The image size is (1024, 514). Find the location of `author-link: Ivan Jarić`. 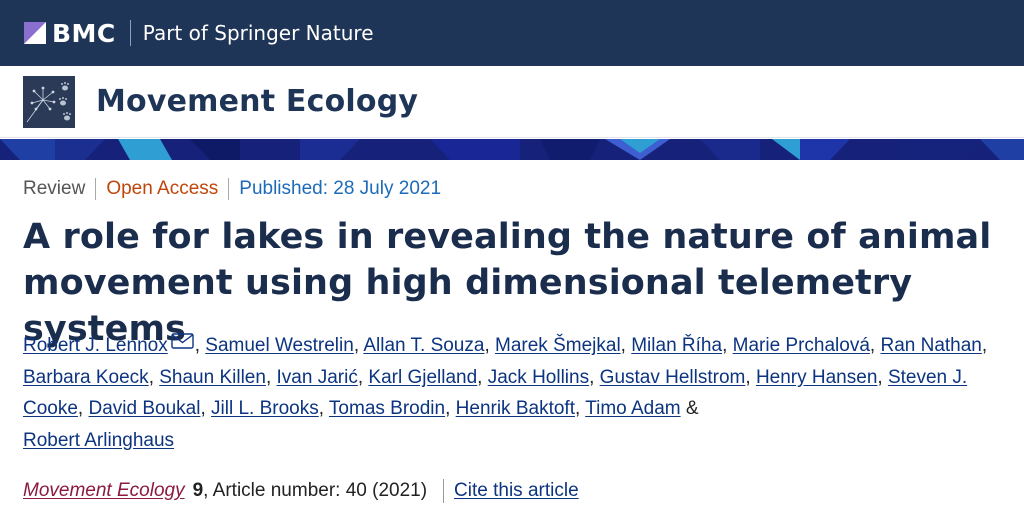

author-link: Ivan Jarić is located at coordinates (317, 377).